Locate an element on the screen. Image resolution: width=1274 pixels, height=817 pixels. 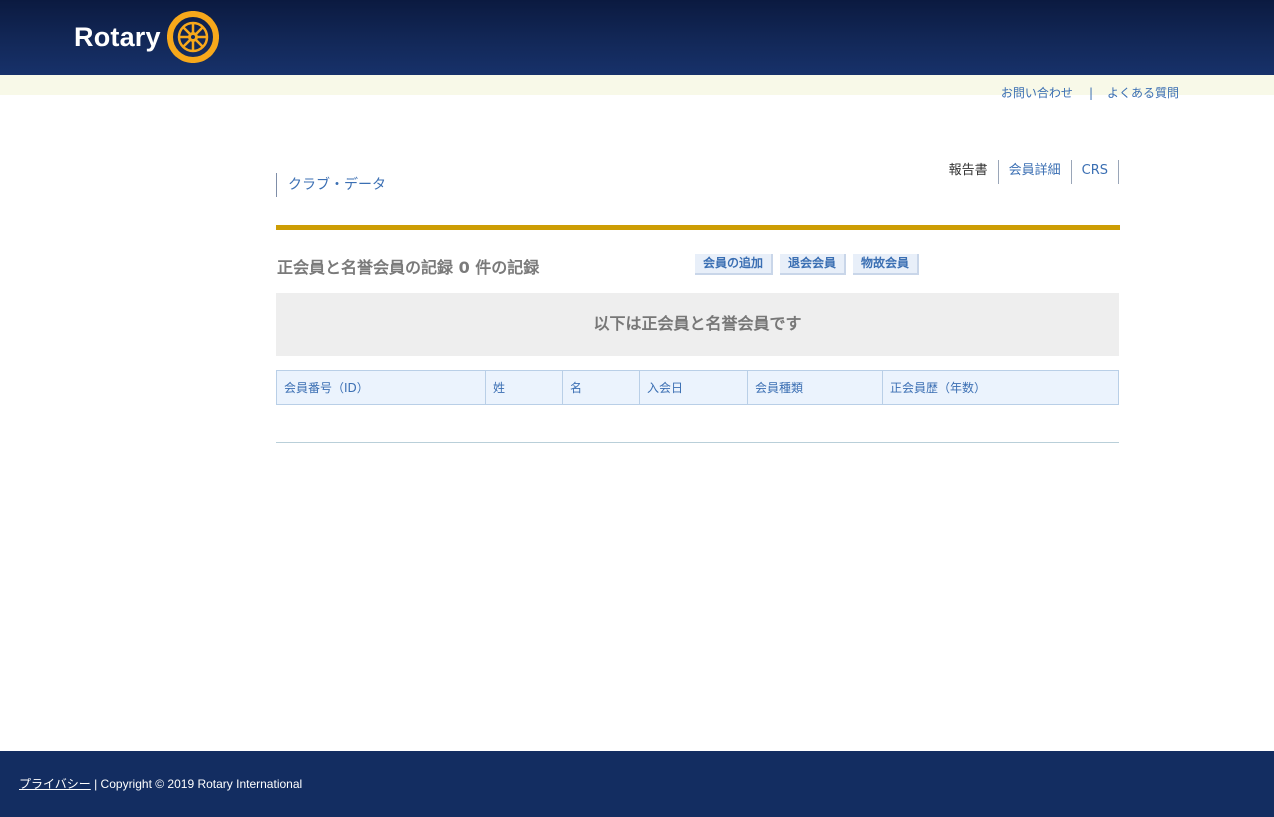
tab-member-details: 会員詳細 is located at coordinates (1035, 172).